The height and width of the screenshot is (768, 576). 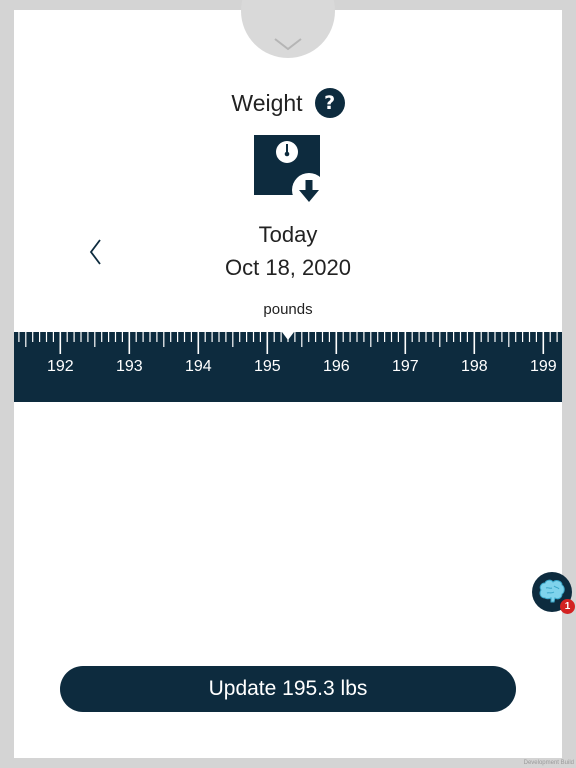 I want to click on tick-label: 196, so click(x=336, y=366).